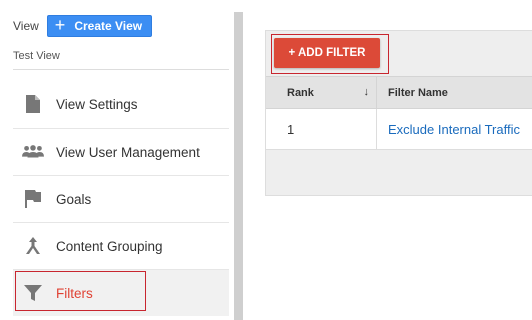 This screenshot has height=320, width=532. What do you see at coordinates (454, 129) in the screenshot?
I see `filter-name-link: Exclude Internal Traffic` at bounding box center [454, 129].